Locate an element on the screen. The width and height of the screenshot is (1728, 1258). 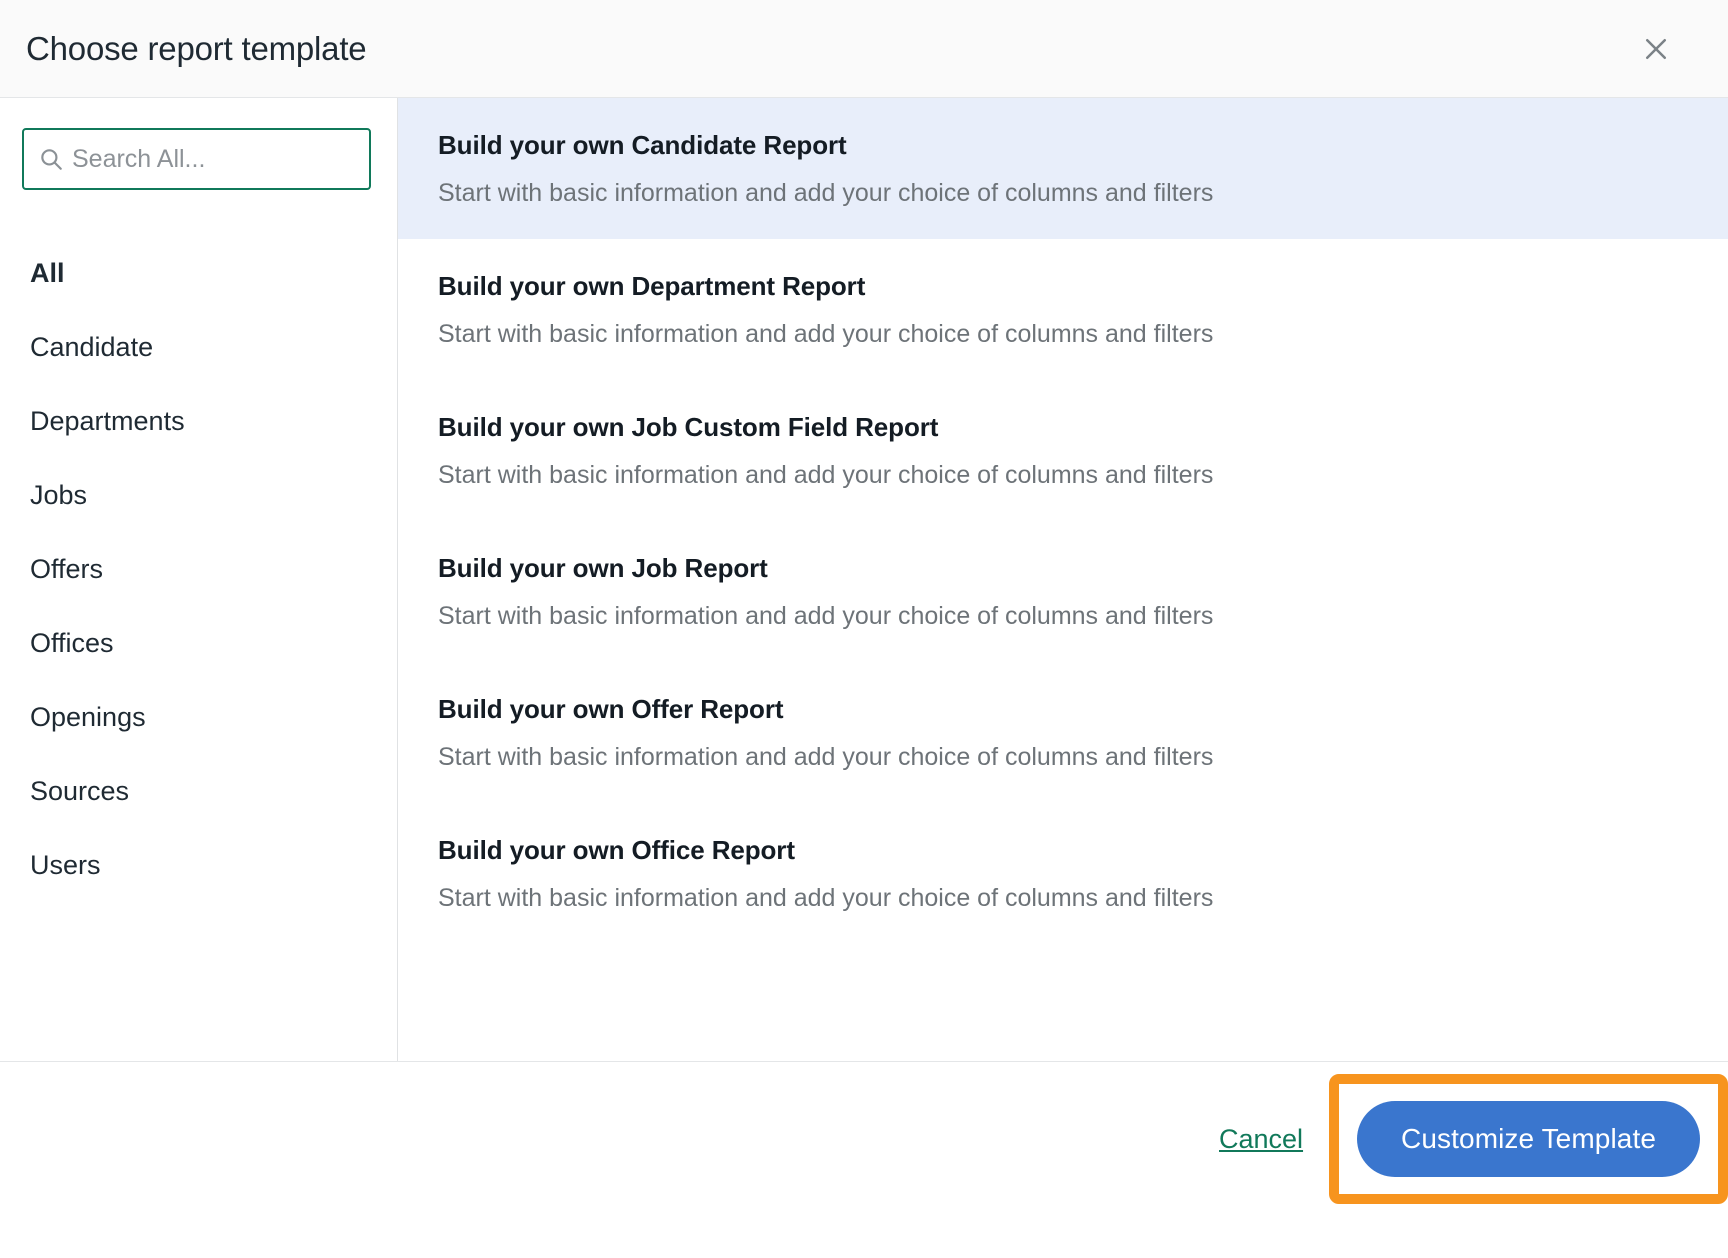
sidebar-item-label: Offices is located at coordinates (72, 642).